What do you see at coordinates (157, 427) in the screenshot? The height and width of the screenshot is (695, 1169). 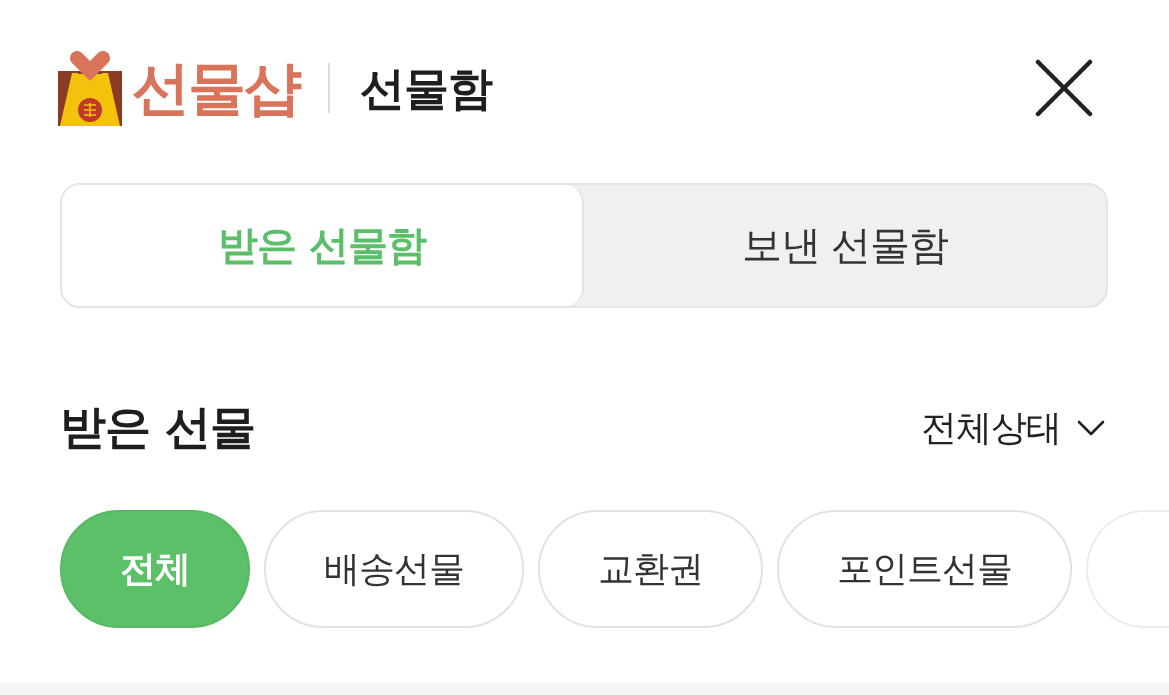 I see `section-title: 받은 선물` at bounding box center [157, 427].